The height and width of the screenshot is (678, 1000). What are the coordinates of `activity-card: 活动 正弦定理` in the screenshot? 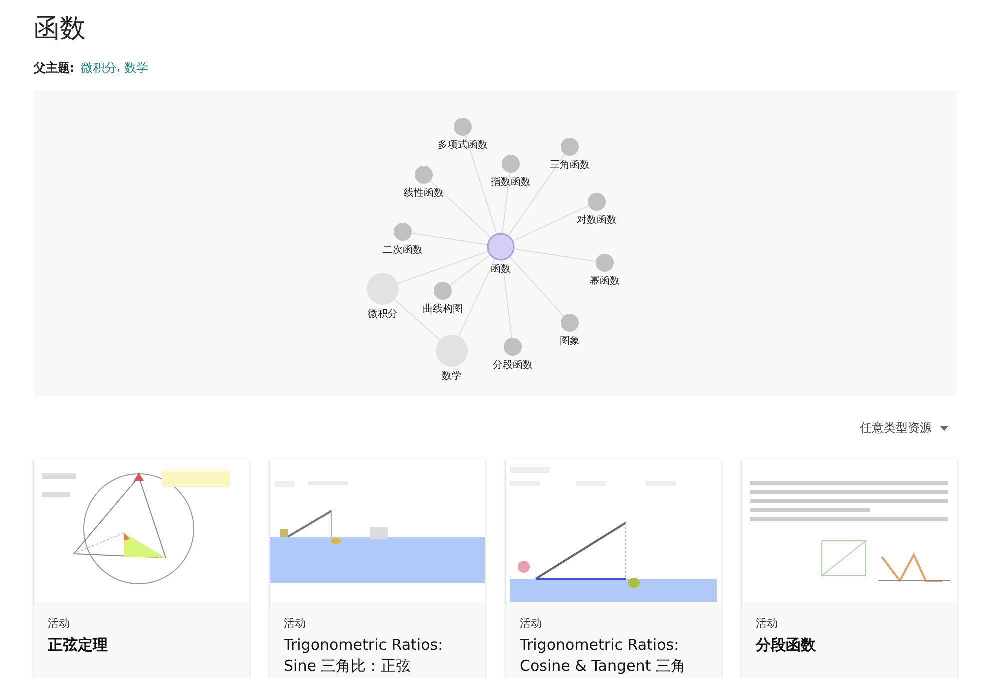 It's located at (141, 568).